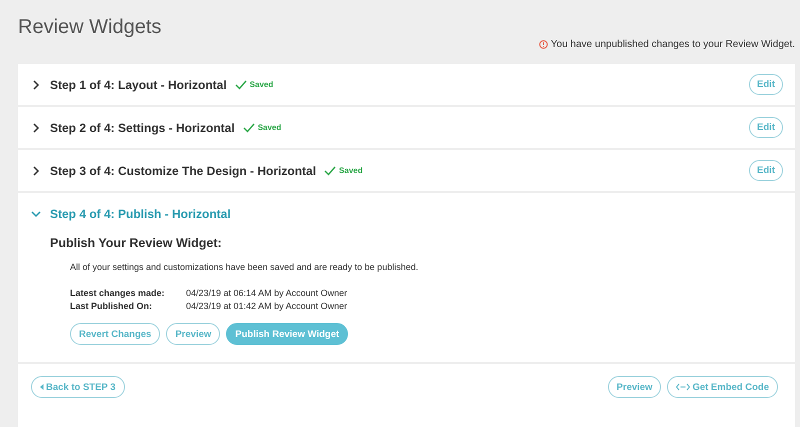  What do you see at coordinates (635, 387) in the screenshot?
I see `preview-button: Preview` at bounding box center [635, 387].